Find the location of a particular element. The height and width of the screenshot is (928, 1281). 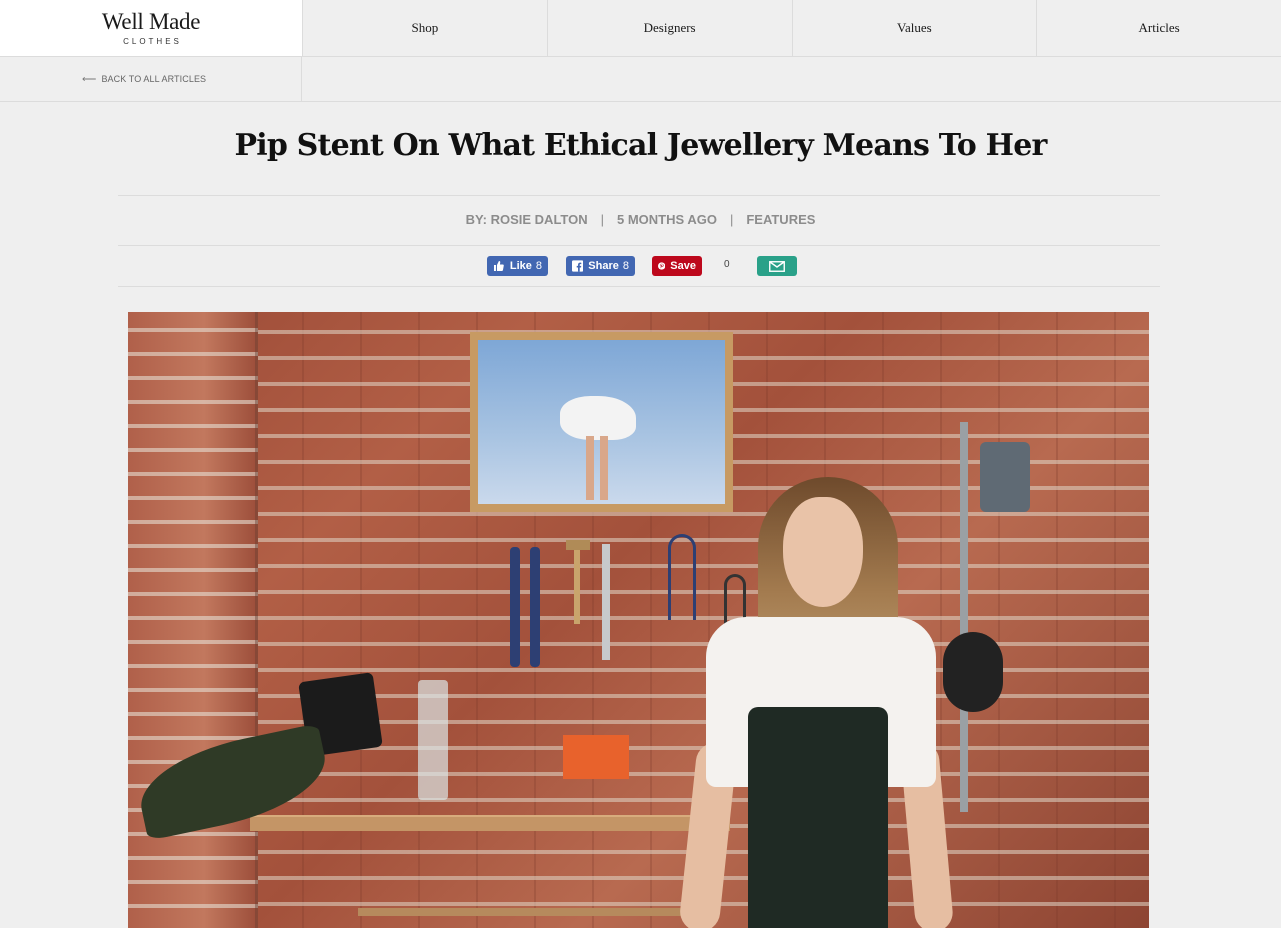

sub-bar: ⟵ BACK TO ALL ARTICLES is located at coordinates (640, 79).